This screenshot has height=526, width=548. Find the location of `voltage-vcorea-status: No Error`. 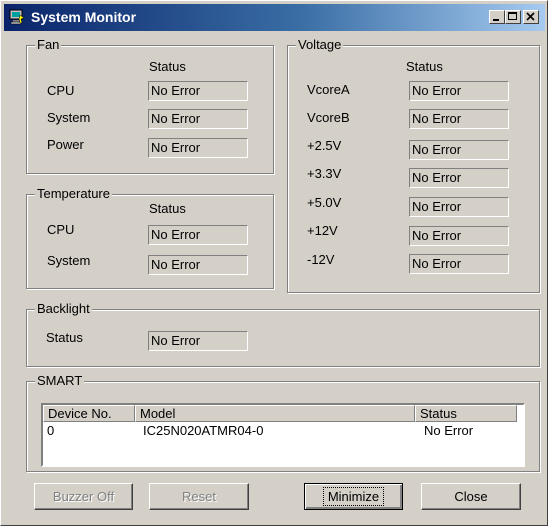

voltage-vcorea-status: No Error is located at coordinates (459, 91).